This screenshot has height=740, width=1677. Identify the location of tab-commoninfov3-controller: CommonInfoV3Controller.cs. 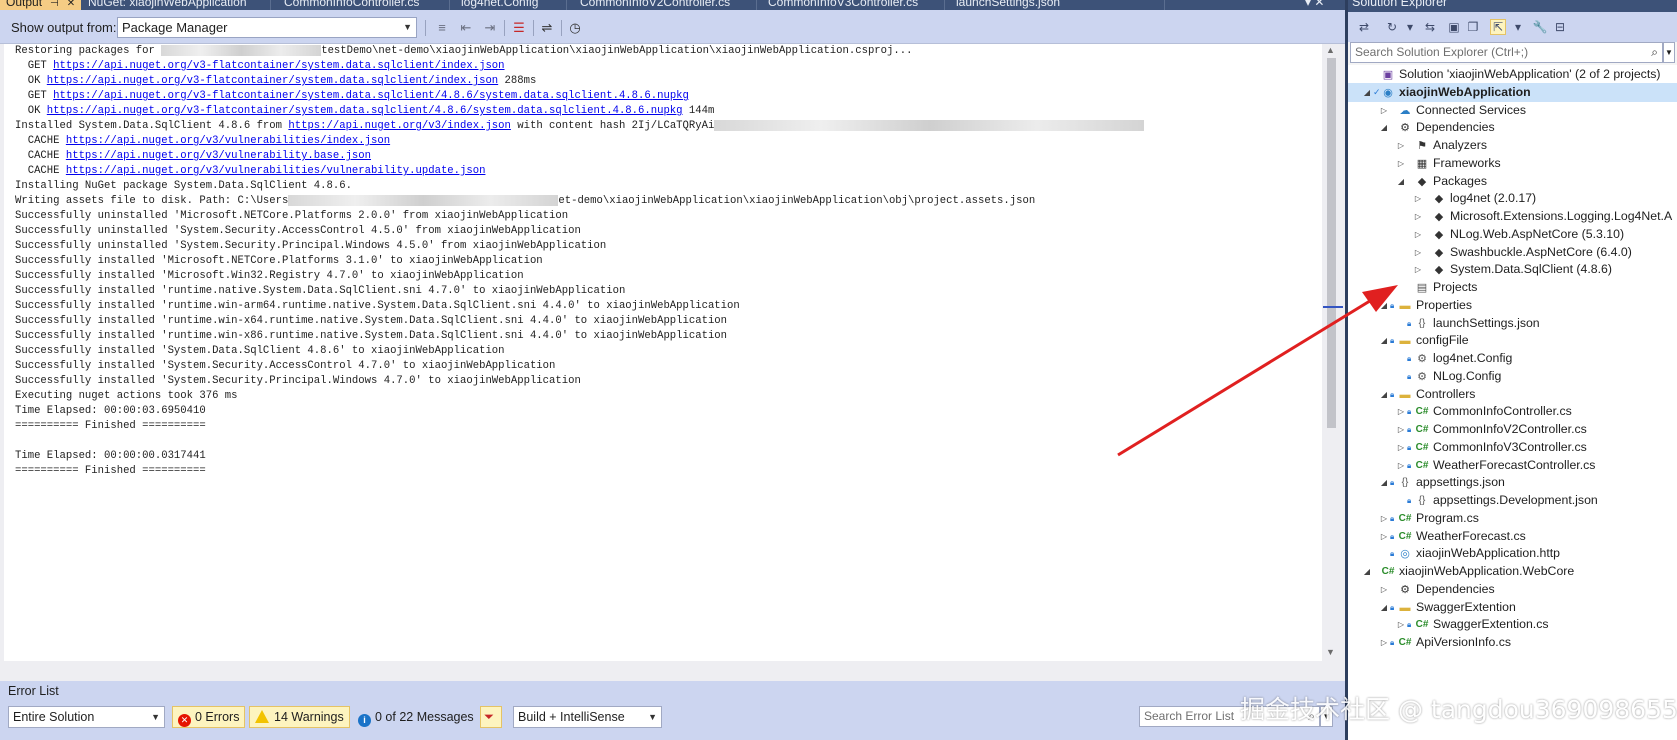
(843, 5).